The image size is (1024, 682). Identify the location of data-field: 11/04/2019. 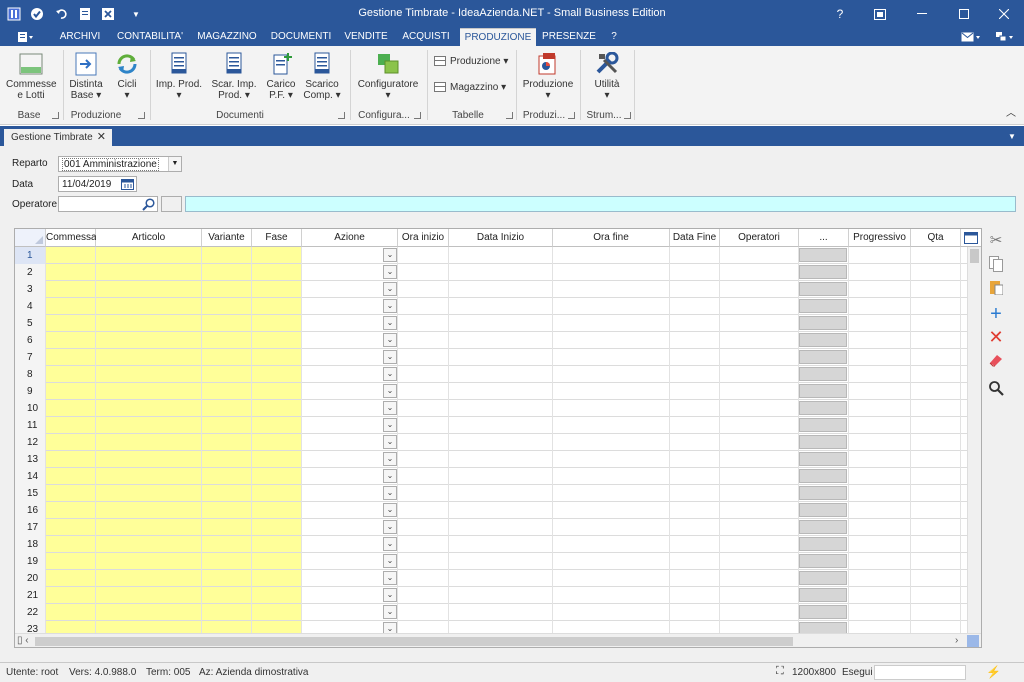
(97, 184).